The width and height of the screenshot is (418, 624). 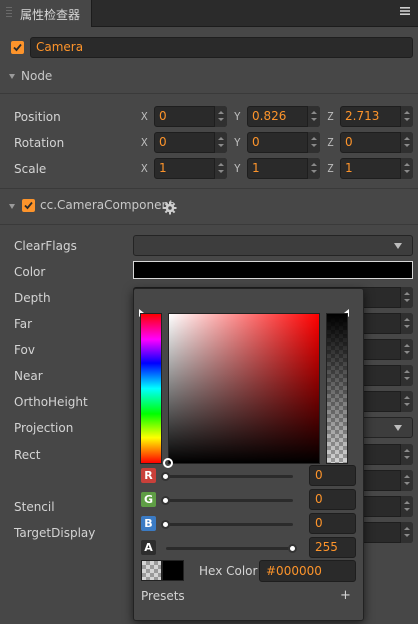 I want to click on clearflags-dropdown, so click(x=273, y=245).